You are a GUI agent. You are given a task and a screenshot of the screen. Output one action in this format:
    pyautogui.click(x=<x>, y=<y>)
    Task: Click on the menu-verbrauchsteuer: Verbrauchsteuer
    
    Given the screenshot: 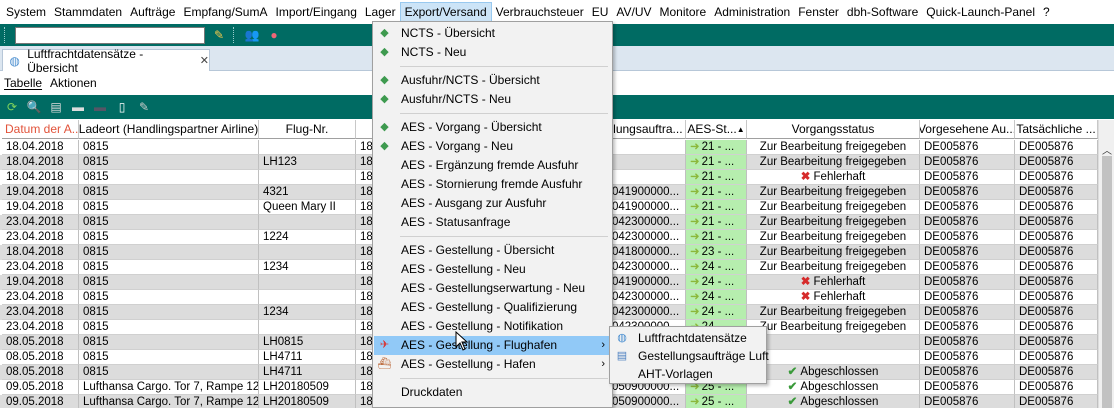 What is the action you would take?
    pyautogui.click(x=540, y=12)
    